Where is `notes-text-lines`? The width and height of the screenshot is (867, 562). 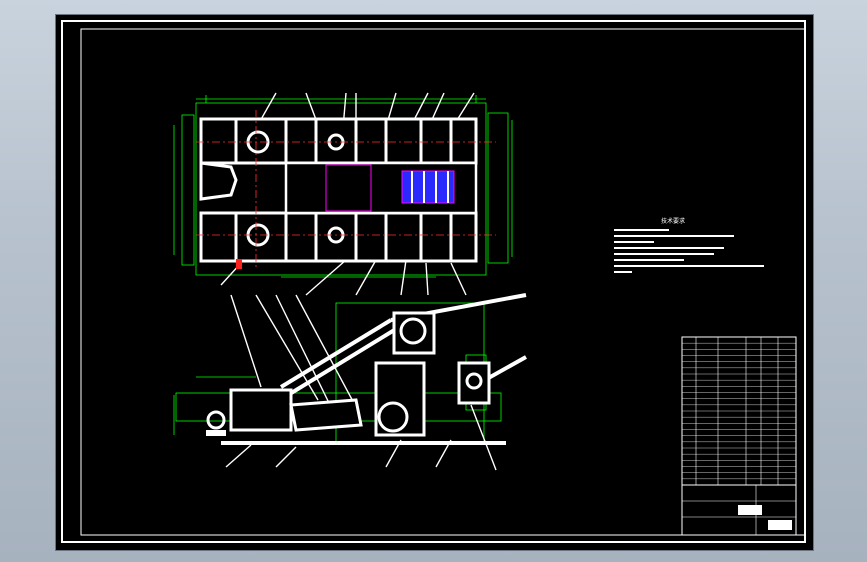 notes-text-lines is located at coordinates (689, 251).